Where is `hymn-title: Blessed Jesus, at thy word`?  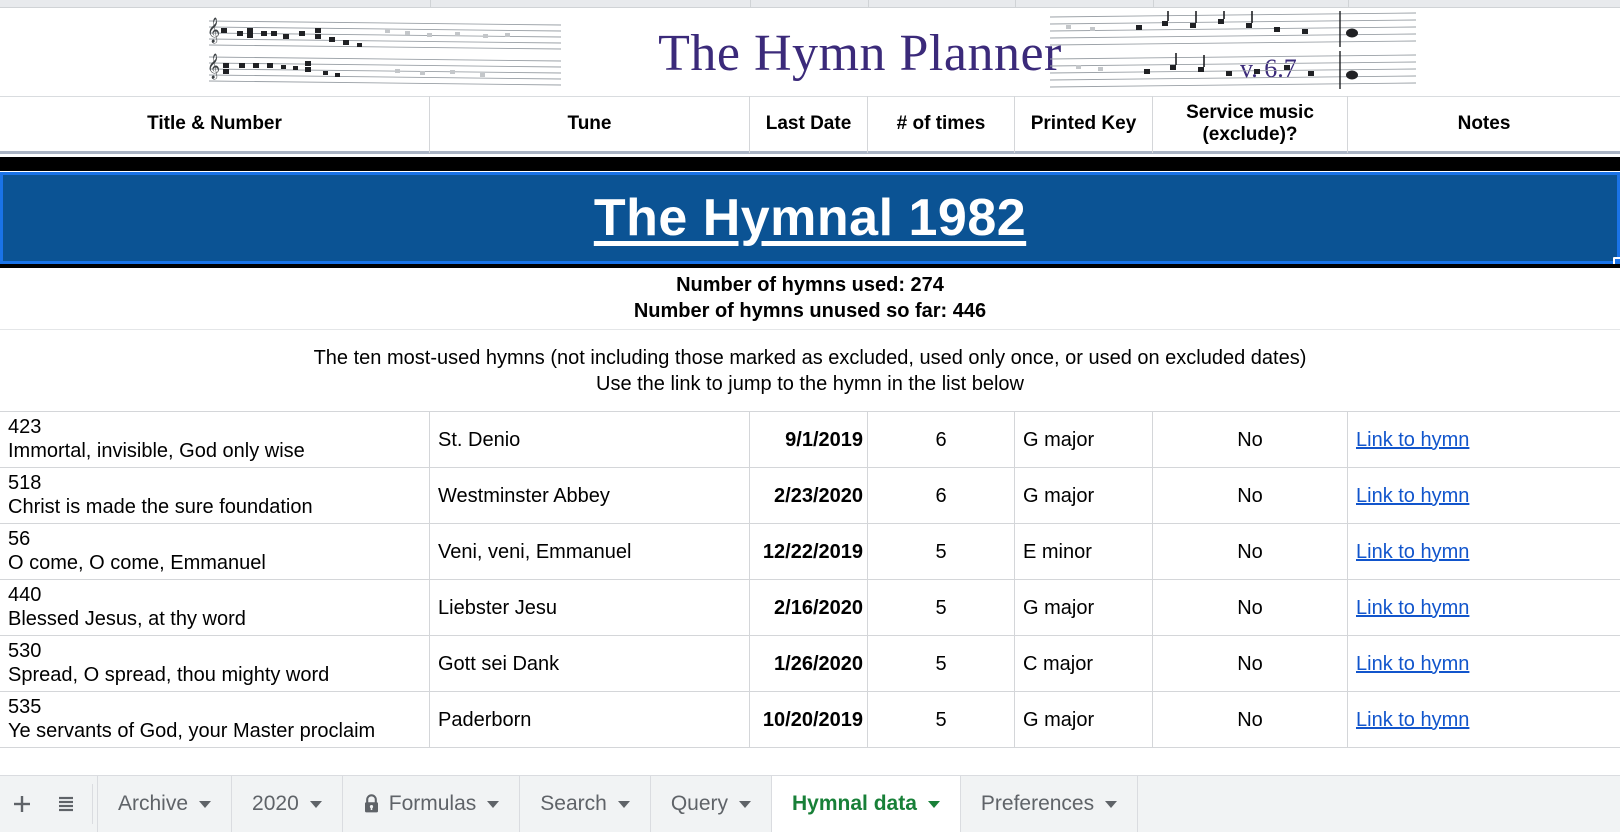 hymn-title: Blessed Jesus, at thy word is located at coordinates (127, 619).